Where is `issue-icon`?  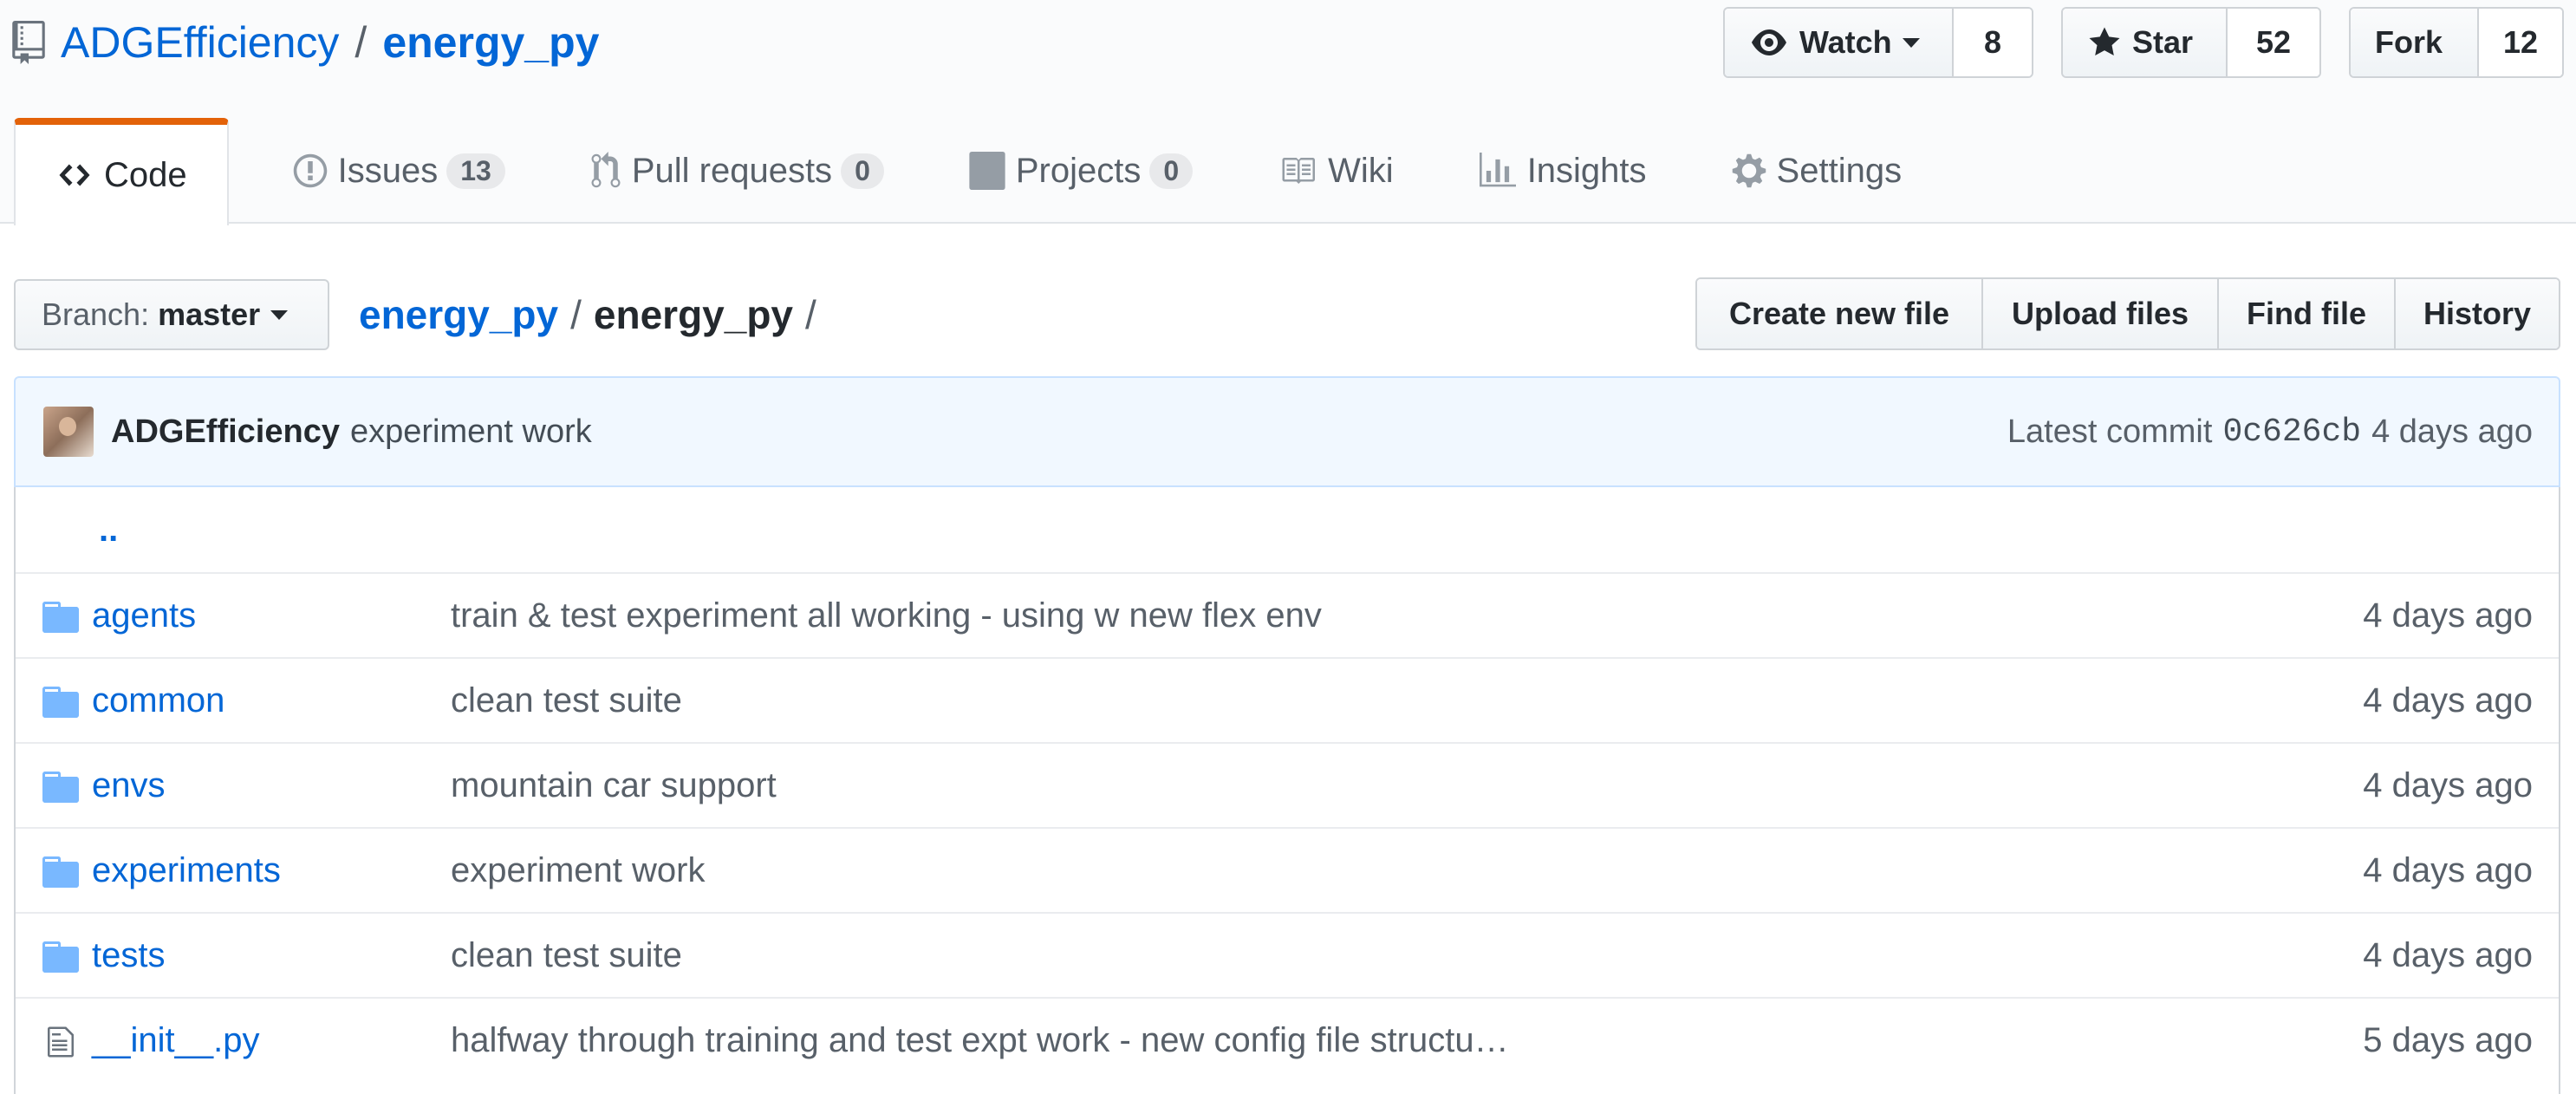
issue-icon is located at coordinates (310, 170).